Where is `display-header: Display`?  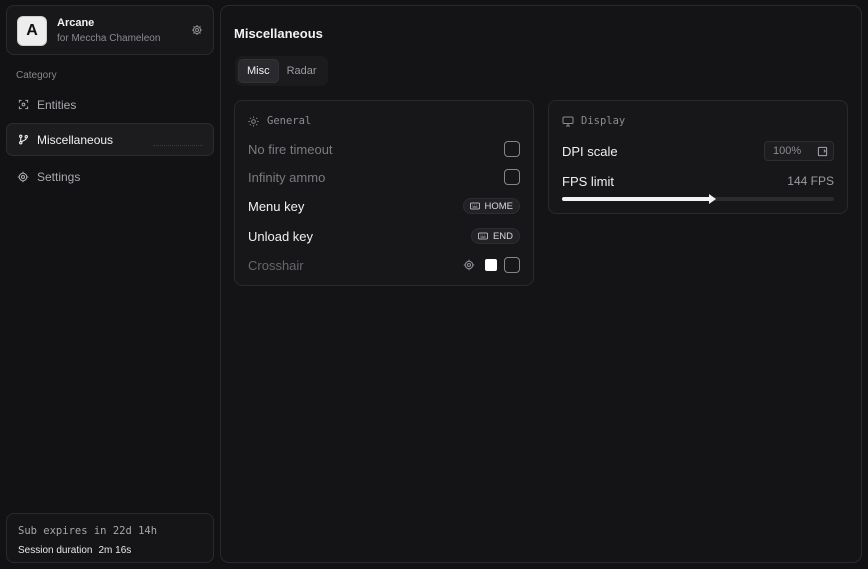 display-header: Display is located at coordinates (593, 121).